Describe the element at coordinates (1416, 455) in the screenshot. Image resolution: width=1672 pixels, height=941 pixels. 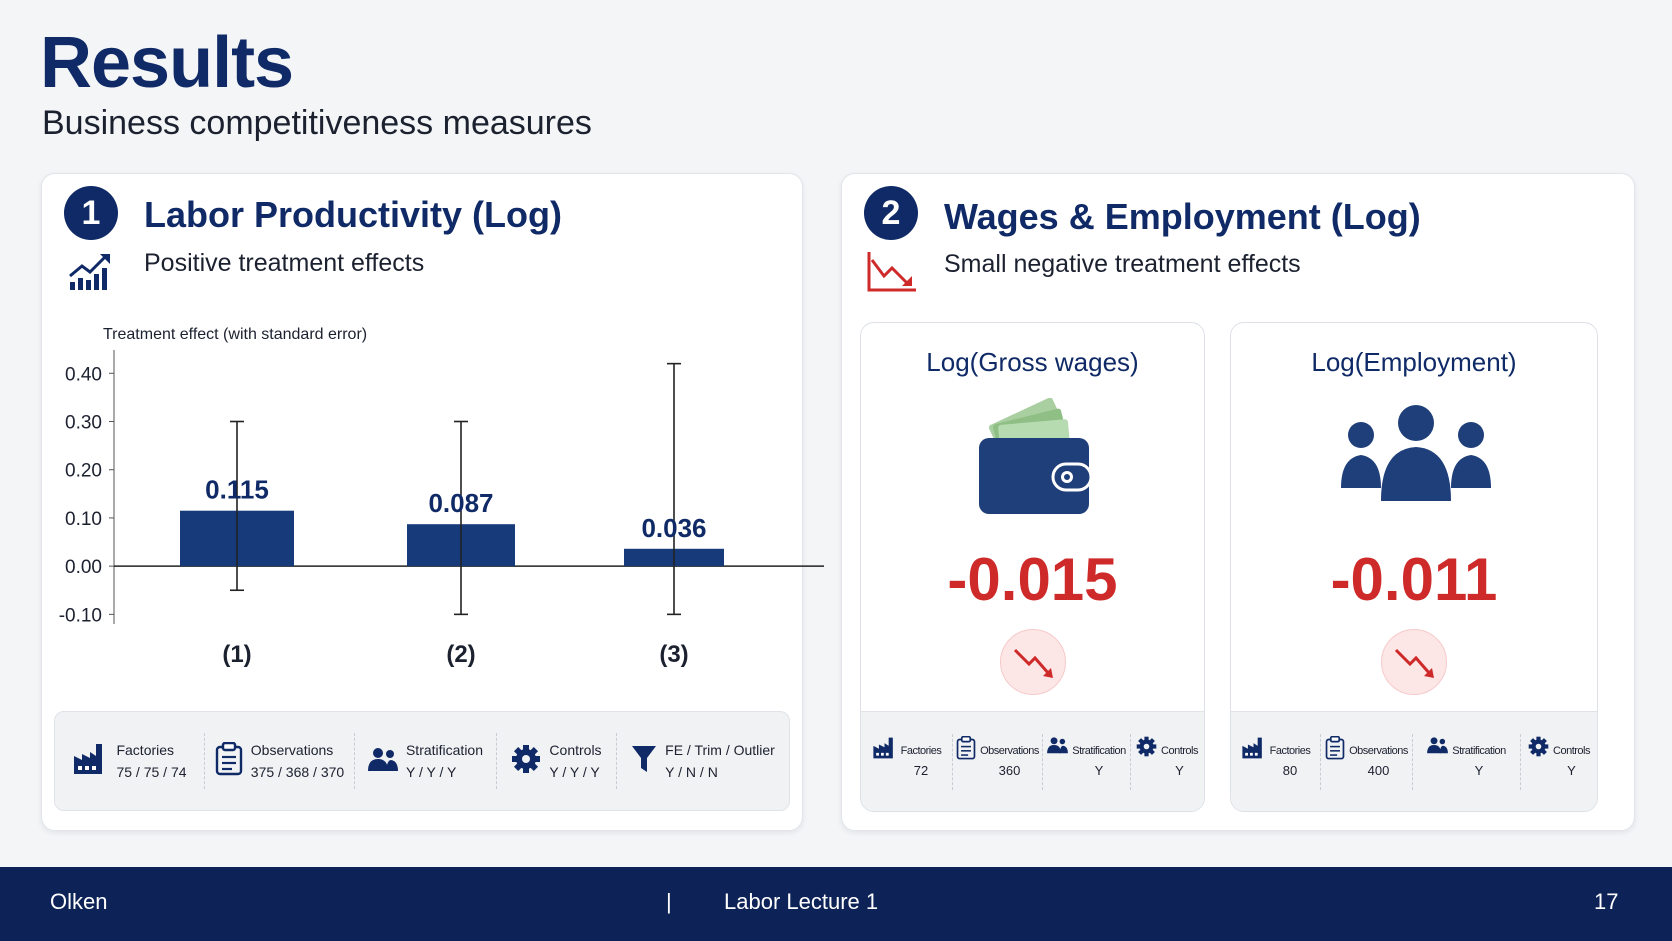
I see `people-group-icon` at that location.